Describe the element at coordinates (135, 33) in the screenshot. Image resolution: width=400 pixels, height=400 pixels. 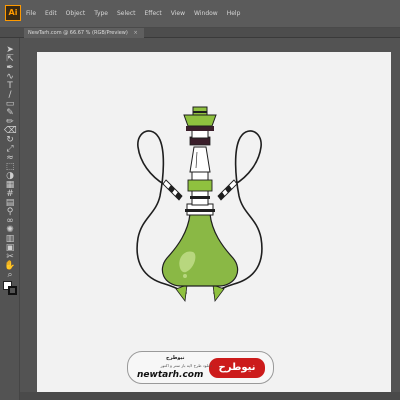
I see `close-icon: ×` at that location.